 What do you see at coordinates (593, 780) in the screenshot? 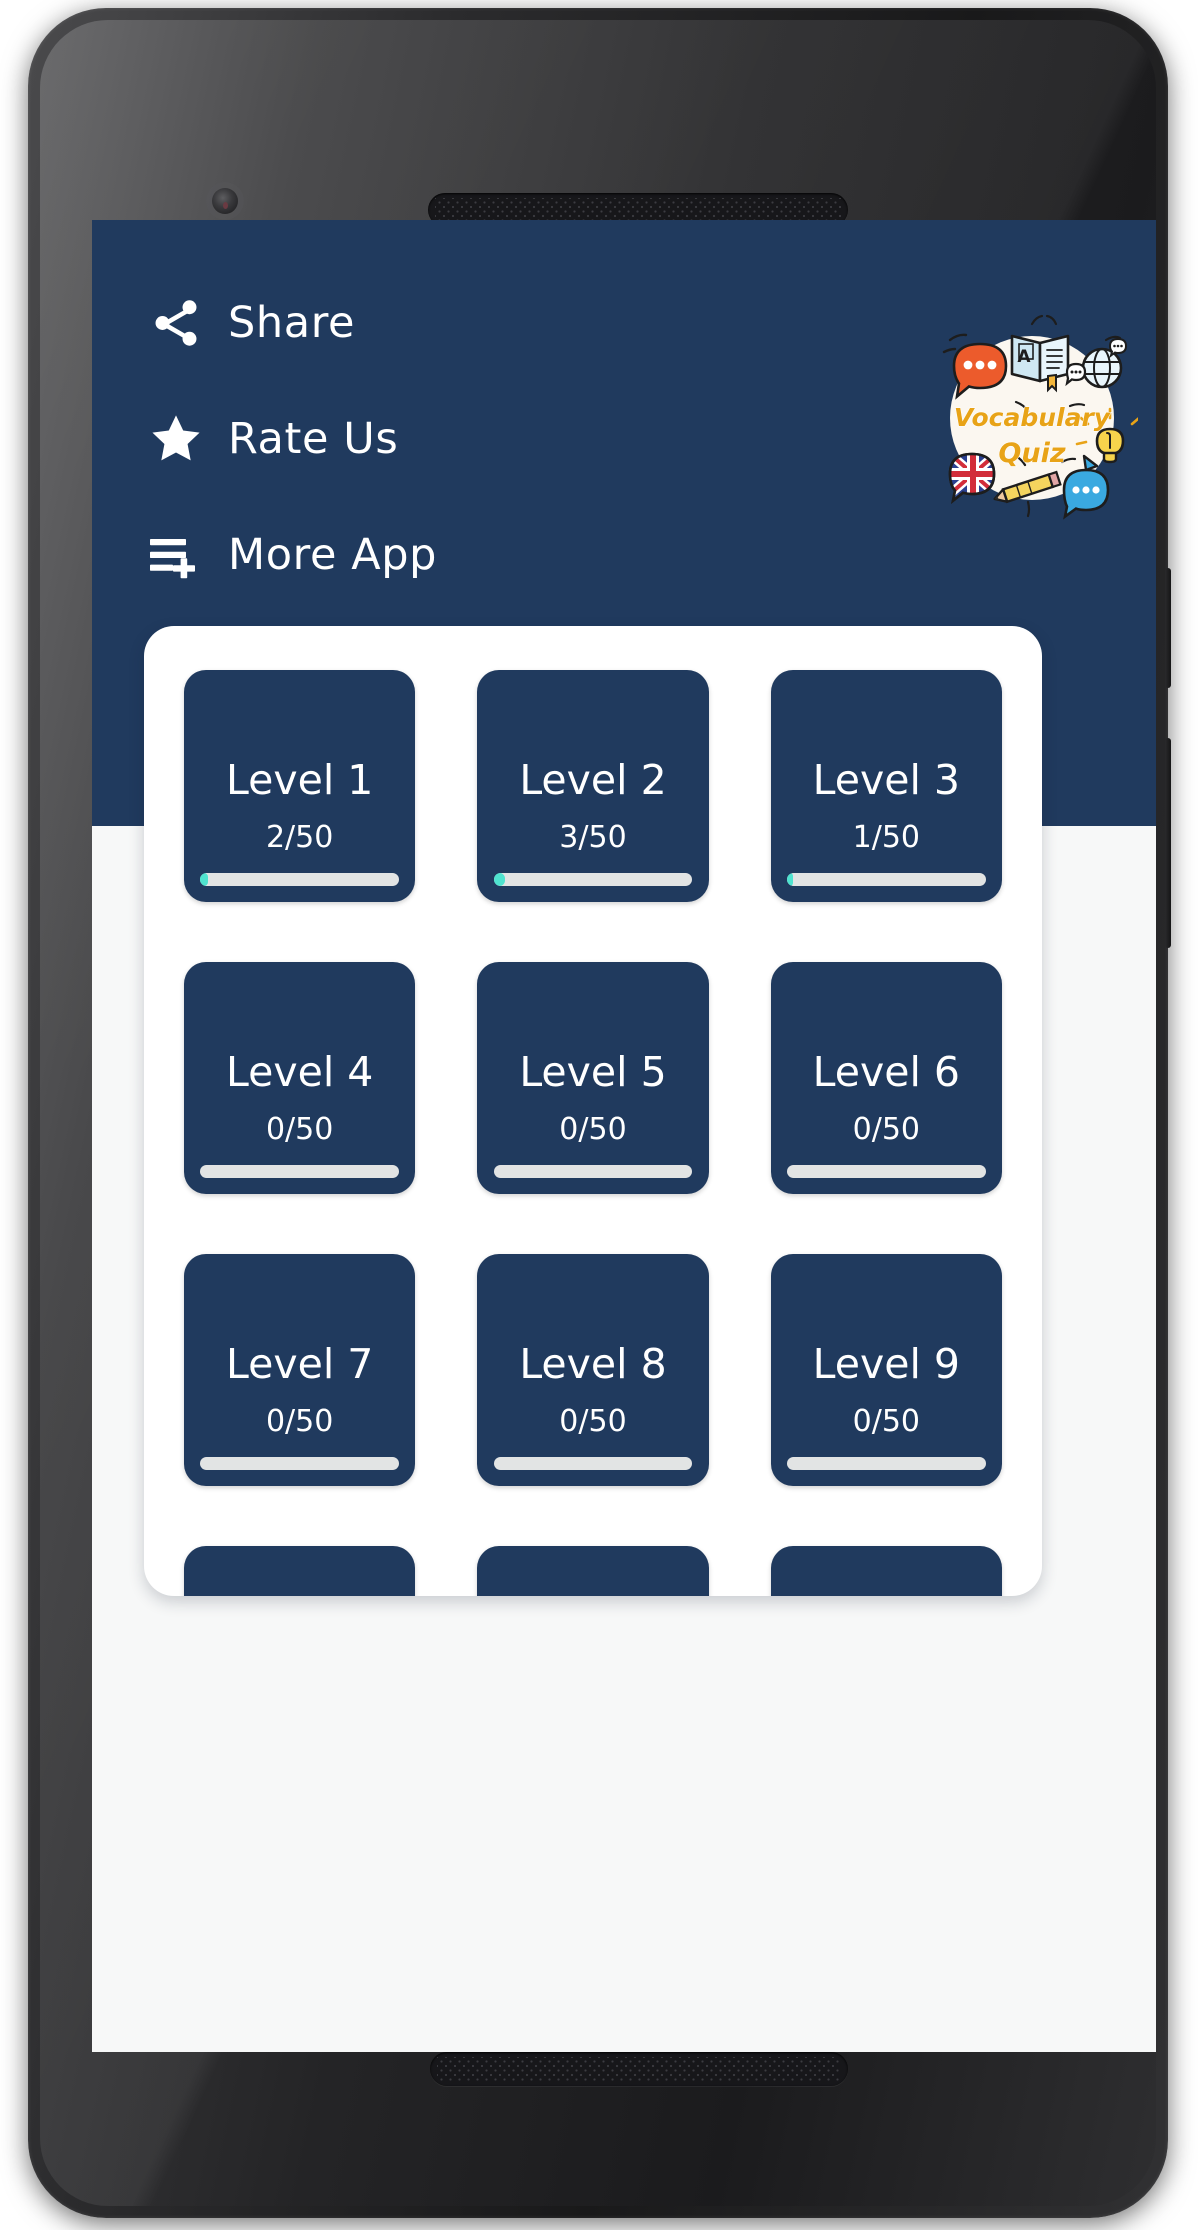
I see `level-title: Level 2` at bounding box center [593, 780].